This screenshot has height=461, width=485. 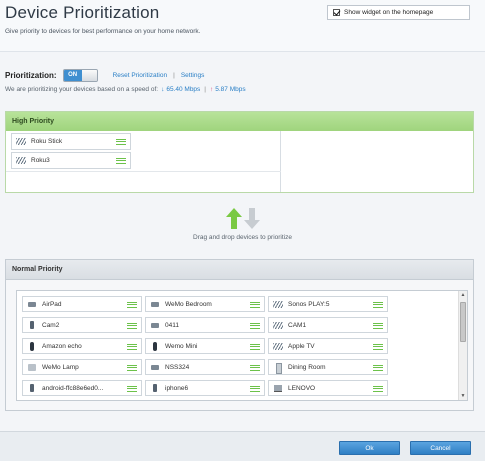 What do you see at coordinates (205, 325) in the screenshot?
I see `device-tile: 0411` at bounding box center [205, 325].